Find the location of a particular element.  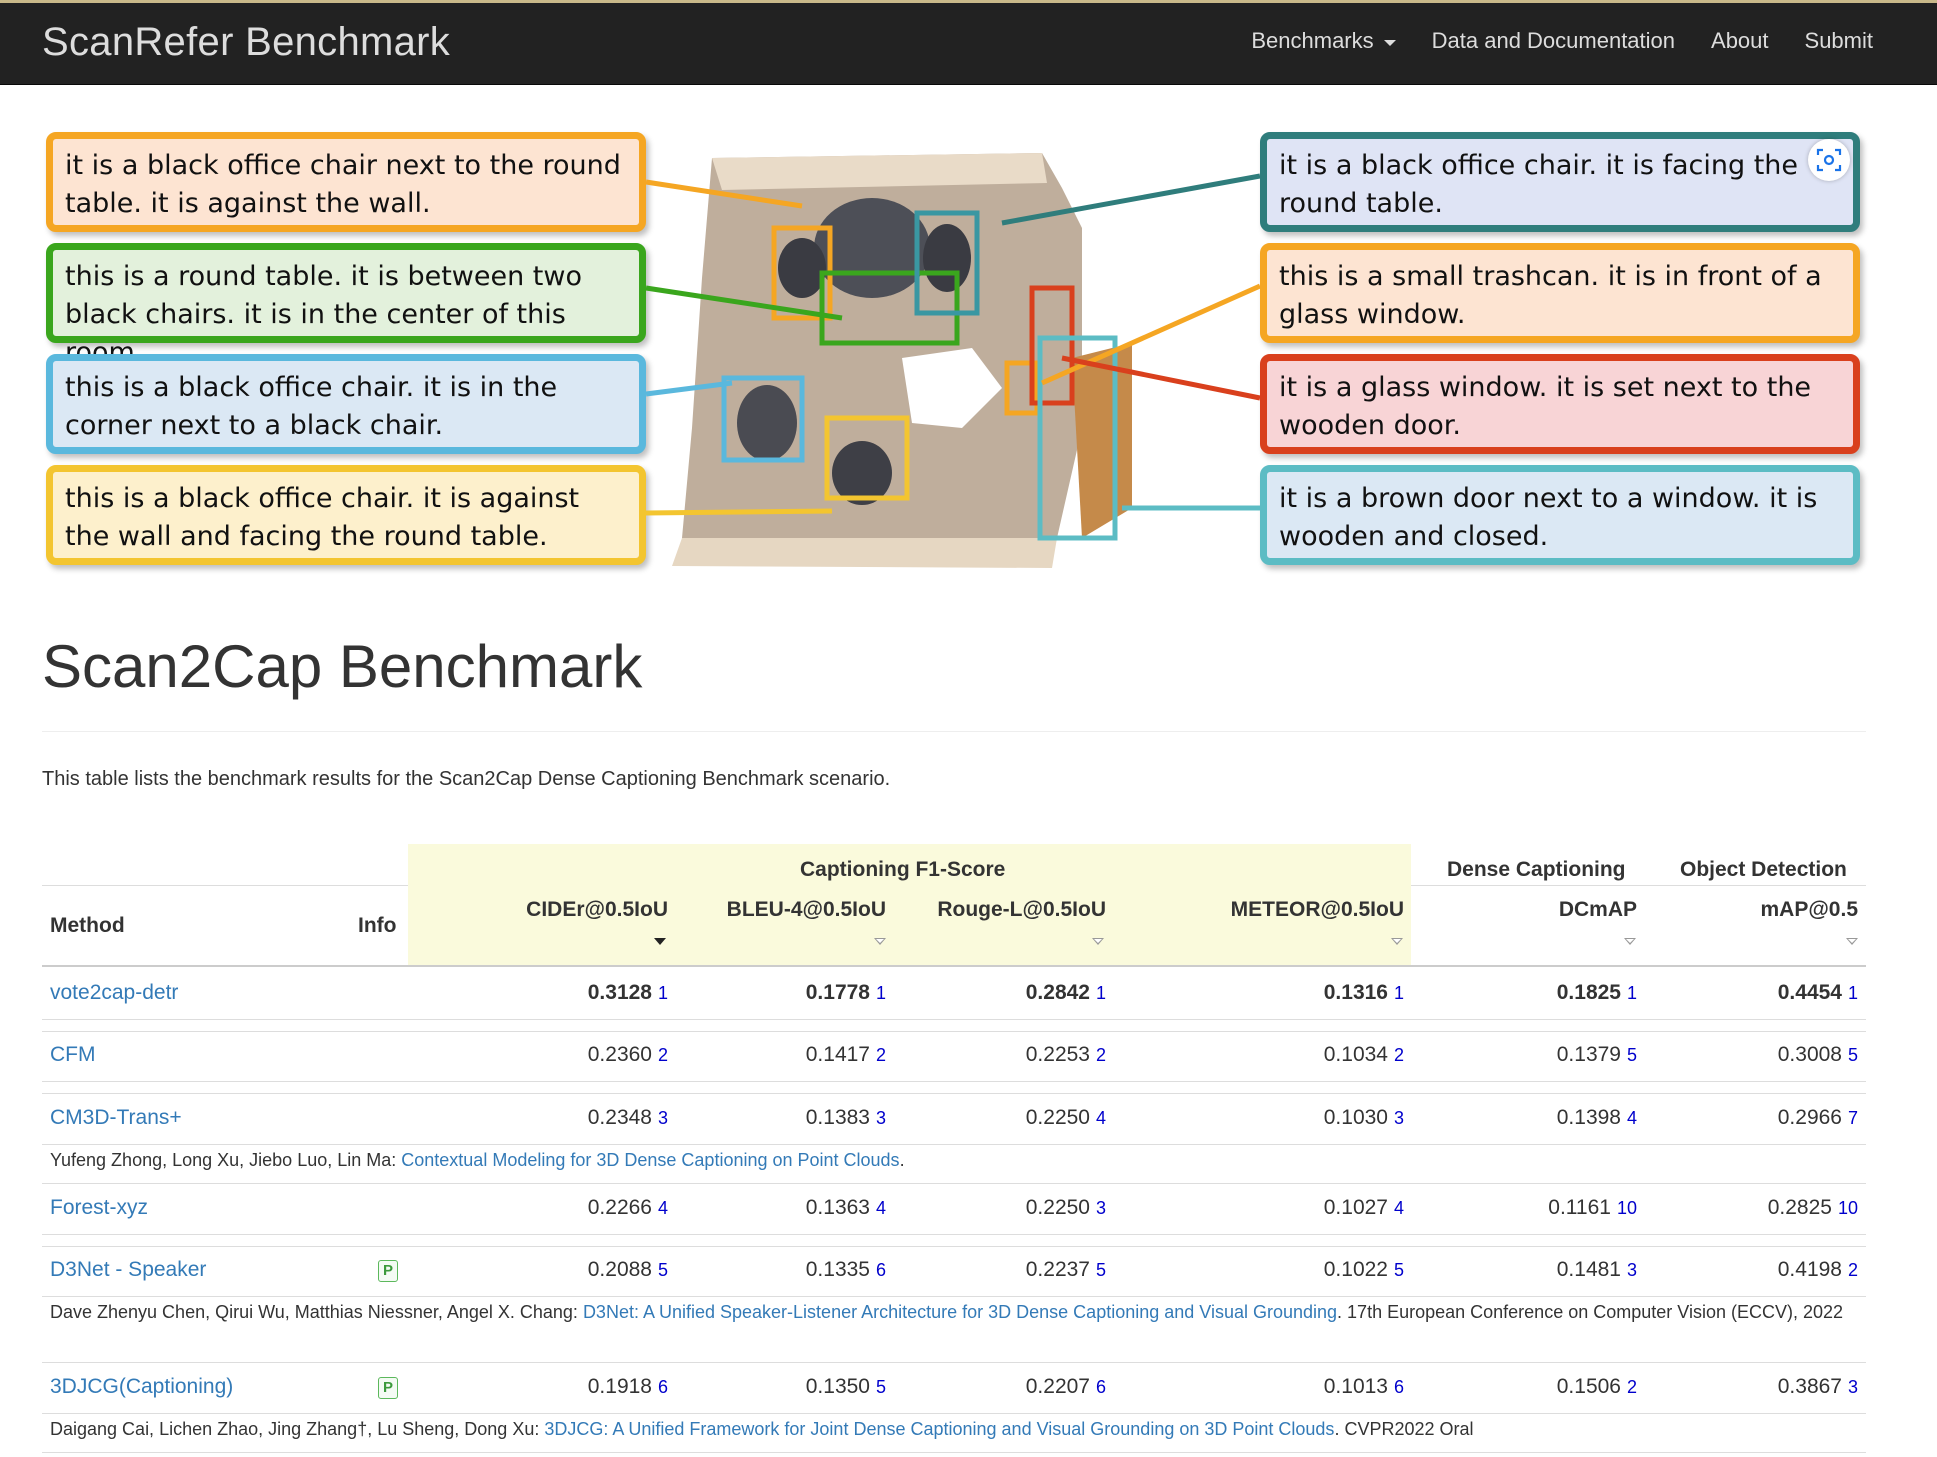

cell-bleu: 0.1350 5 is located at coordinates (845, 1386).